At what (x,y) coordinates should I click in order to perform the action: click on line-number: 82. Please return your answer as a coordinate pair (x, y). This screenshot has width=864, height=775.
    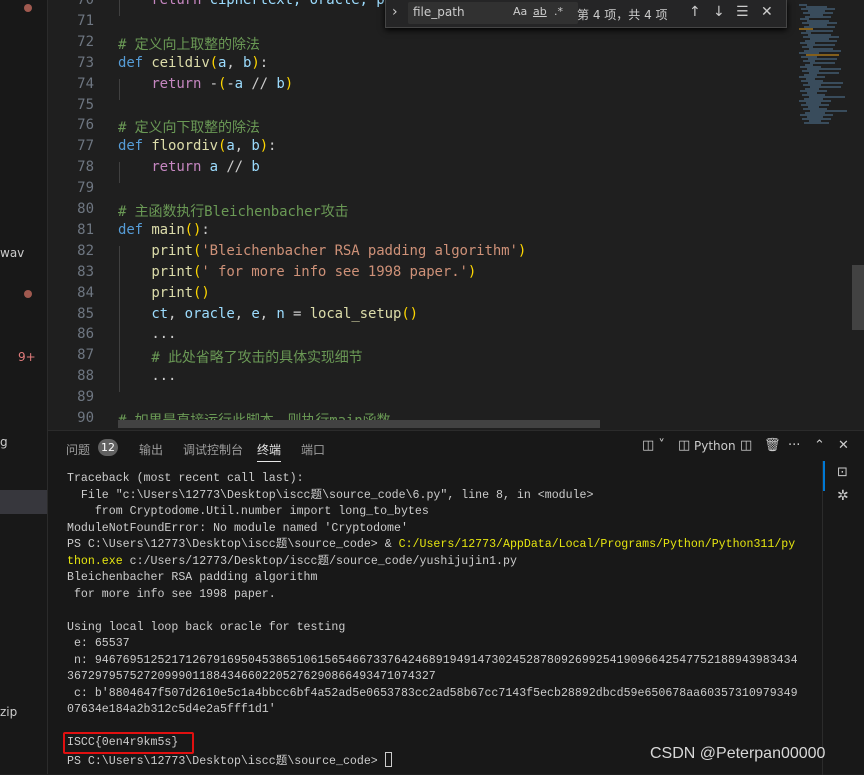
    Looking at the image, I should click on (85, 250).